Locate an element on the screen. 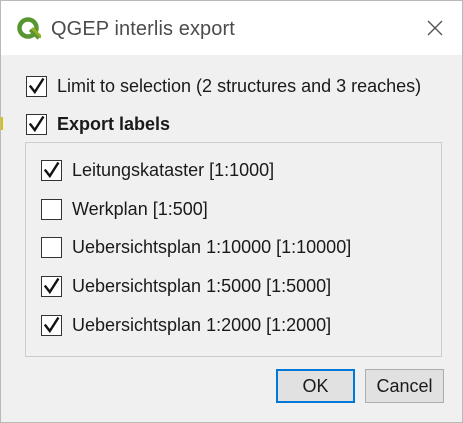 The height and width of the screenshot is (423, 463). scale-checkbox-leitungskataster: Leitungskataster [1:1000] is located at coordinates (157, 170).